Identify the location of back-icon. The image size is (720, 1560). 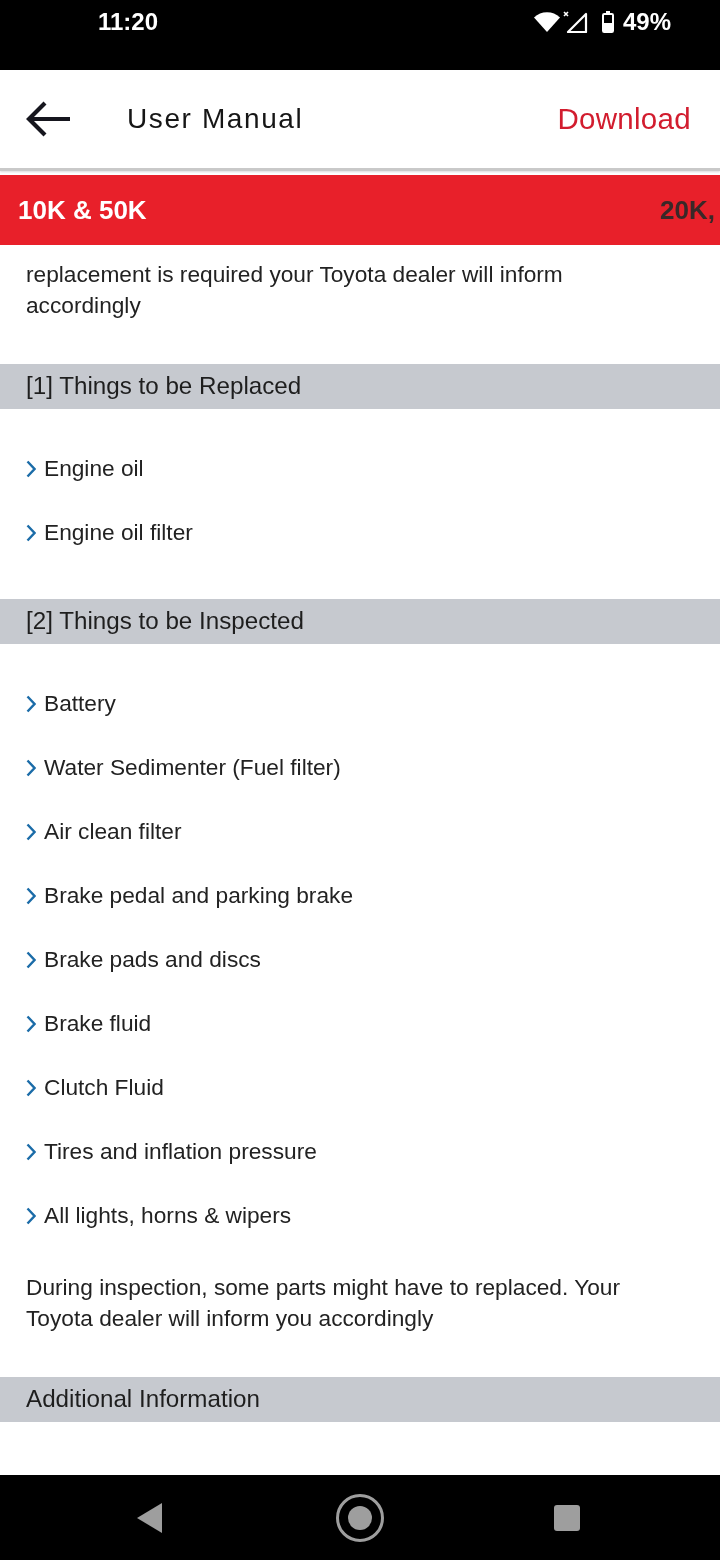
(150, 1517).